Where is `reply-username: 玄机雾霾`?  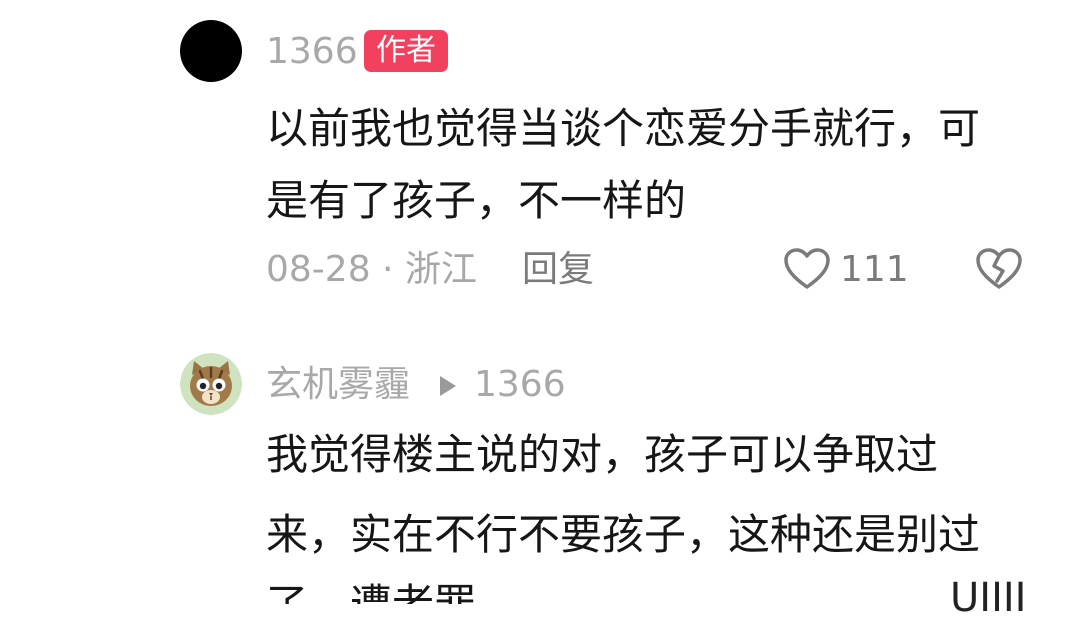 reply-username: 玄机雾霾 is located at coordinates (338, 385).